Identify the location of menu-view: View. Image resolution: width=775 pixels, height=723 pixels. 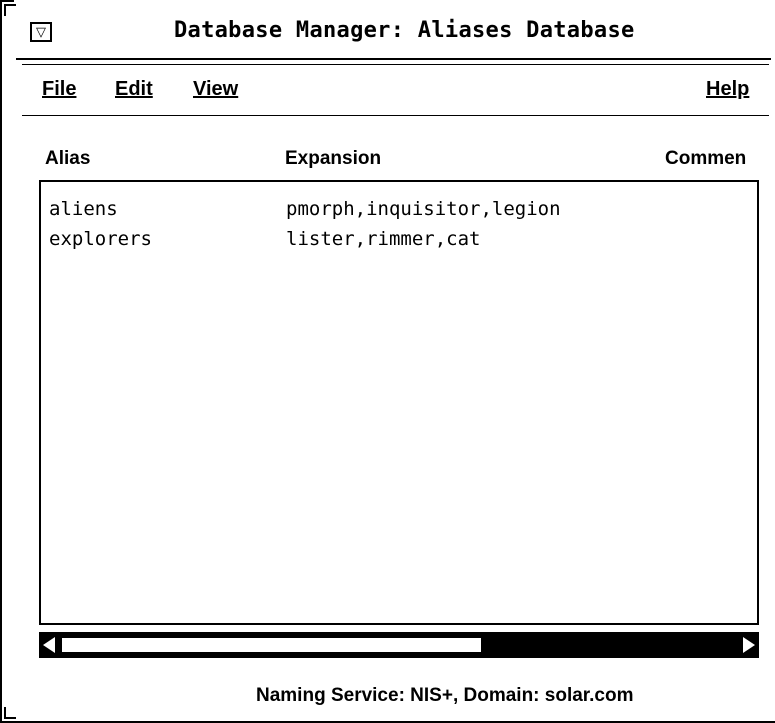
(215, 89).